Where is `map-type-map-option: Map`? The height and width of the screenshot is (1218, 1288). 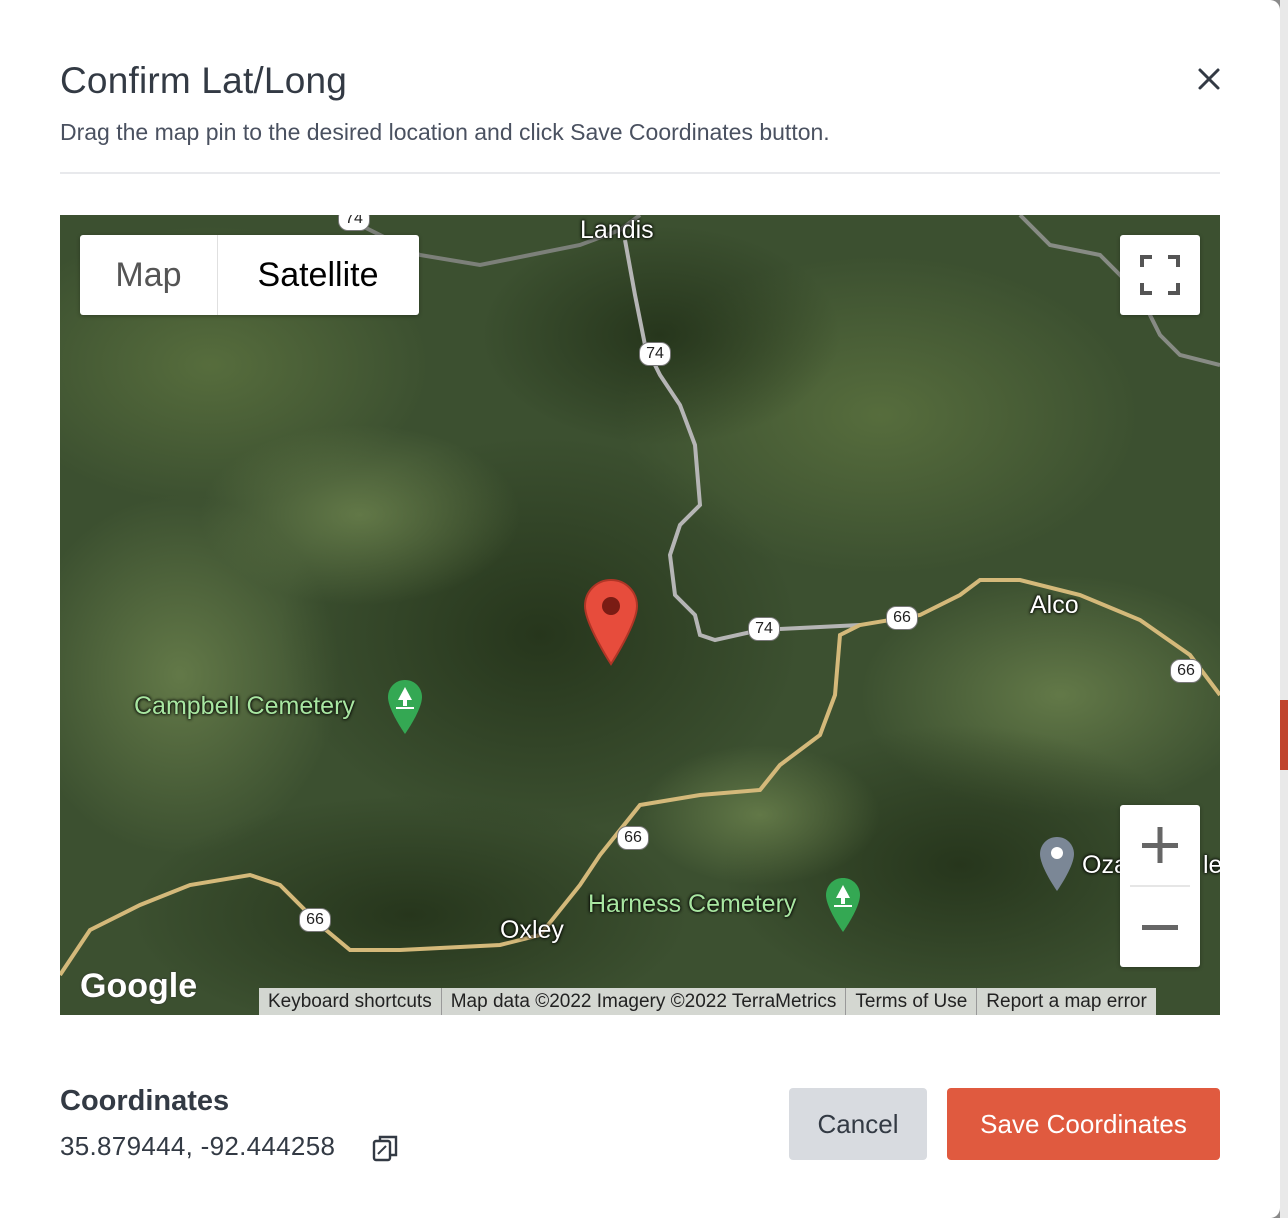 map-type-map-option: Map is located at coordinates (149, 275).